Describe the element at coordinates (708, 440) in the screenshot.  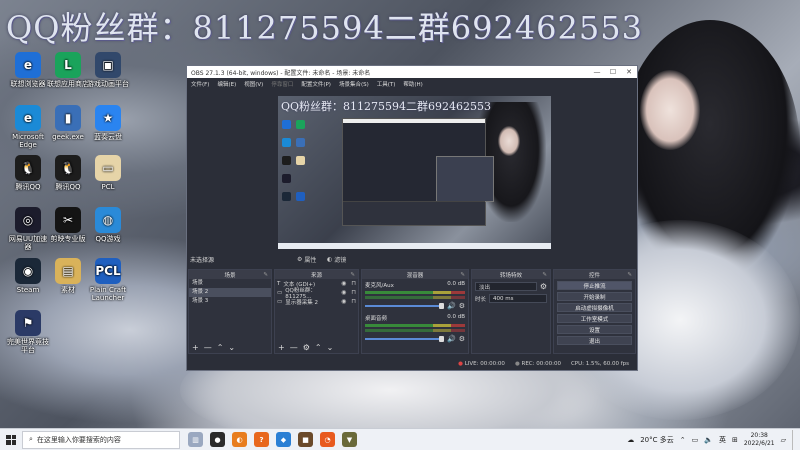
I see `volume-icon: 🔈` at that location.